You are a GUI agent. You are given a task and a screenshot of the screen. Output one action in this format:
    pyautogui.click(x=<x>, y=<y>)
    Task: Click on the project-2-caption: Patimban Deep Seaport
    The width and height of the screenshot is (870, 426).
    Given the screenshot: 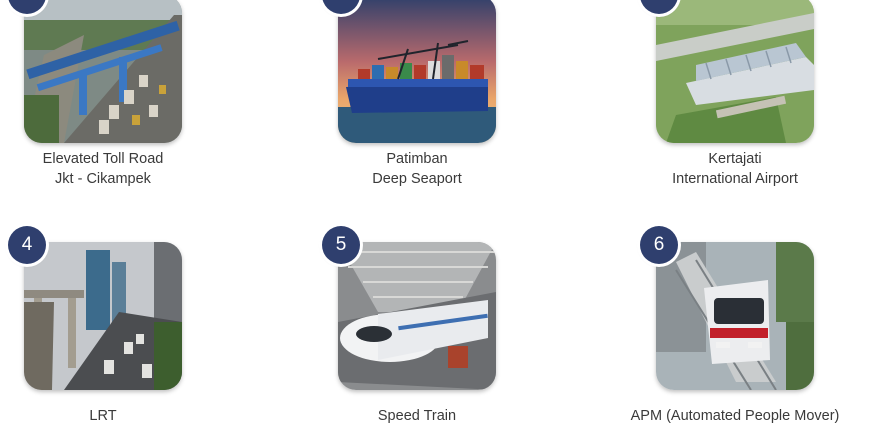 What is the action you would take?
    pyautogui.click(x=417, y=169)
    